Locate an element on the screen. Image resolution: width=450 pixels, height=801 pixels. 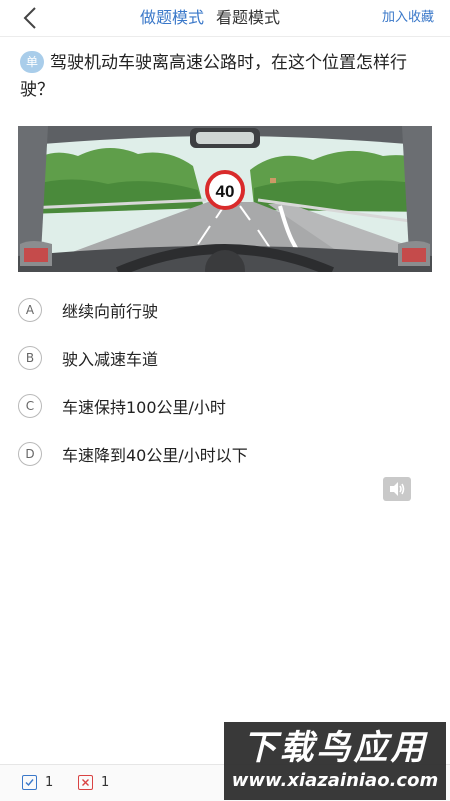
cross-icon is located at coordinates (85, 782).